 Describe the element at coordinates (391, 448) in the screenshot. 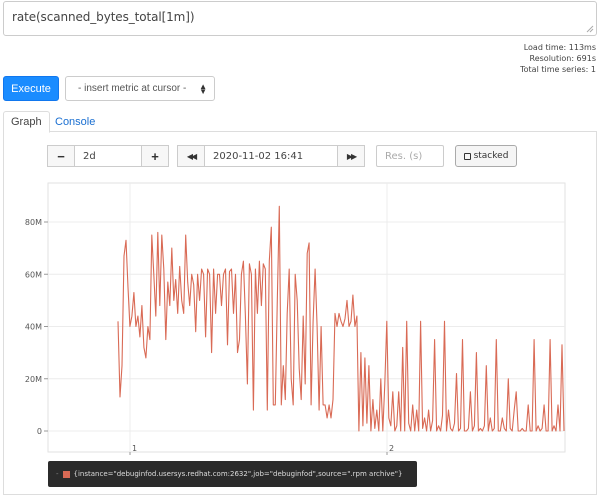

I see `x-tick-label: 2` at that location.